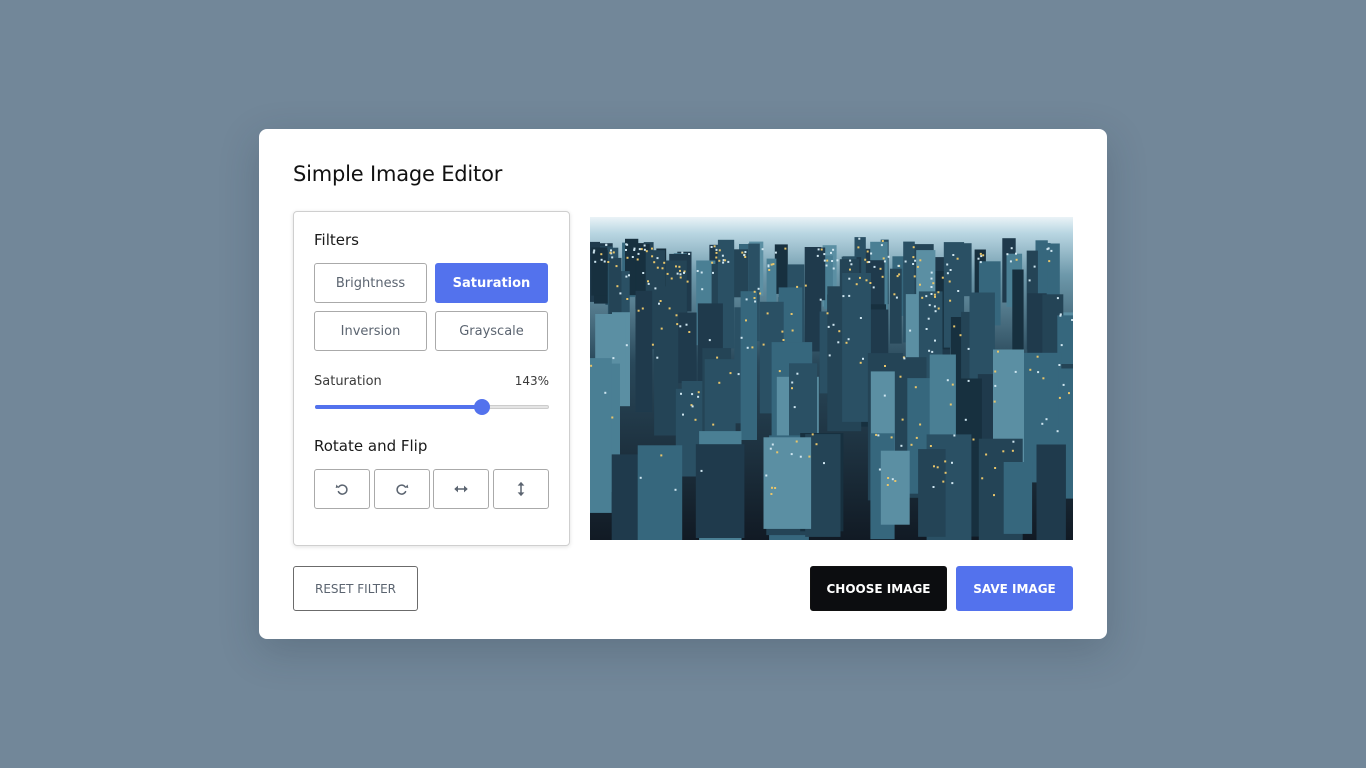 The height and width of the screenshot is (768, 1366). What do you see at coordinates (370, 331) in the screenshot?
I see `filter-inversion-button: Inversion` at bounding box center [370, 331].